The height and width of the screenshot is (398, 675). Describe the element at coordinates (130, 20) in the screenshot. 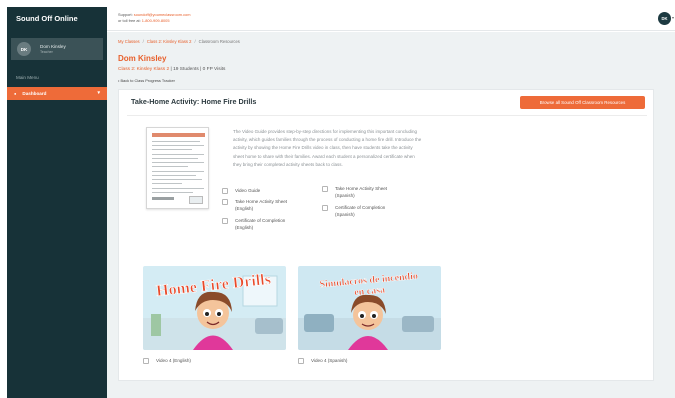

I see `tollfree-prefix: or toll free at:` at that location.